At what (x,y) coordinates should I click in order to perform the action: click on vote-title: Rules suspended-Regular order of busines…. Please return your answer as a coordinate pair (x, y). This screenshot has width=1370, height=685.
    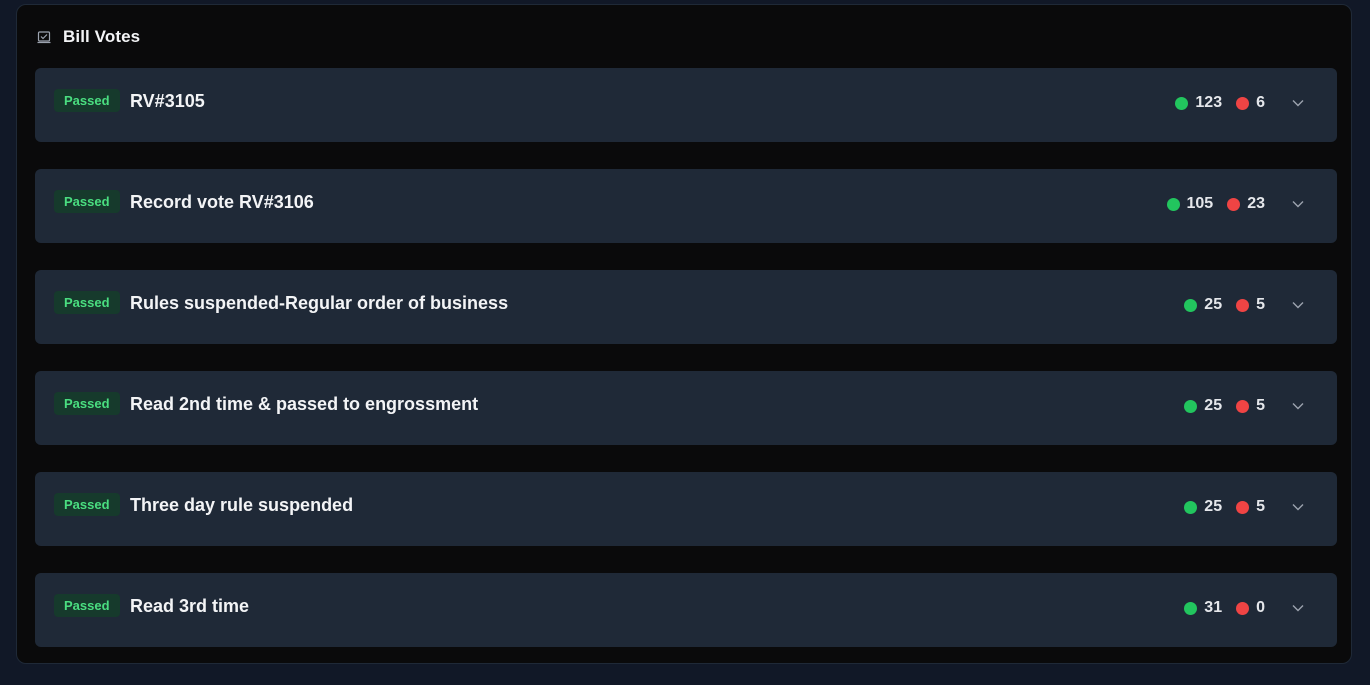
    Looking at the image, I should click on (319, 303).